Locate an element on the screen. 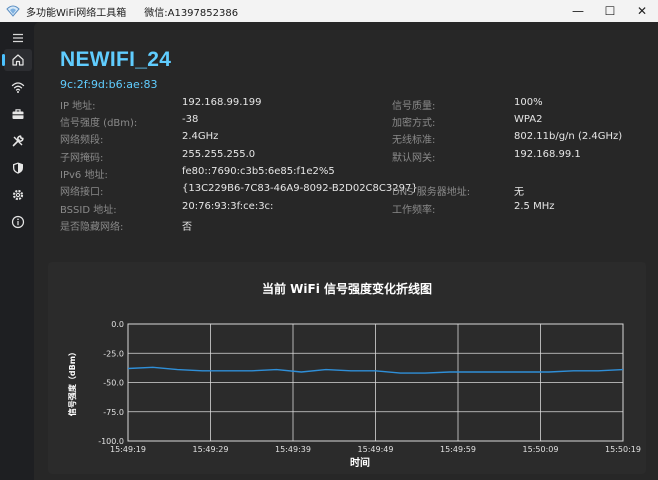  info-row-quality: 信号质量: is located at coordinates (414, 106).